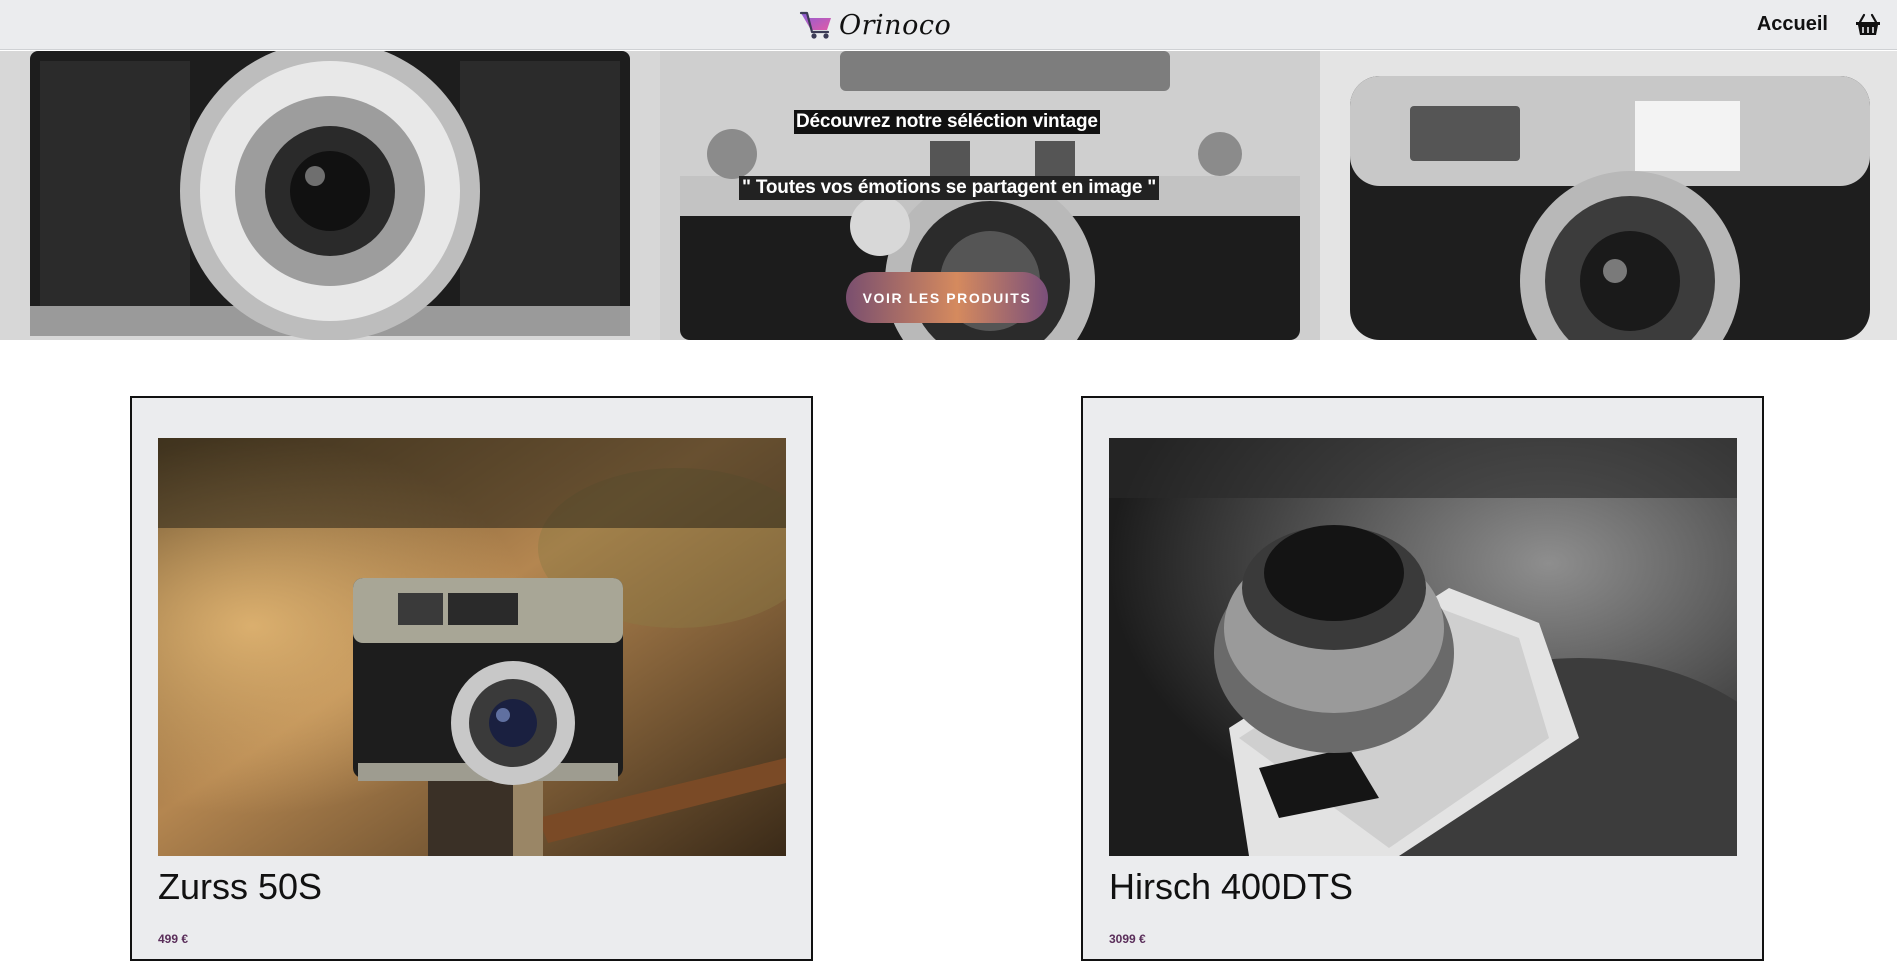 This screenshot has width=1897, height=961. Describe the element at coordinates (1608, 195) in the screenshot. I see `hero-camera-image-right` at that location.